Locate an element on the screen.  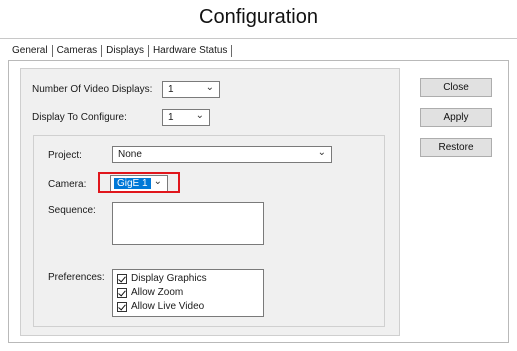
tab-hardware-status: Hardware Status is located at coordinates (191, 51).